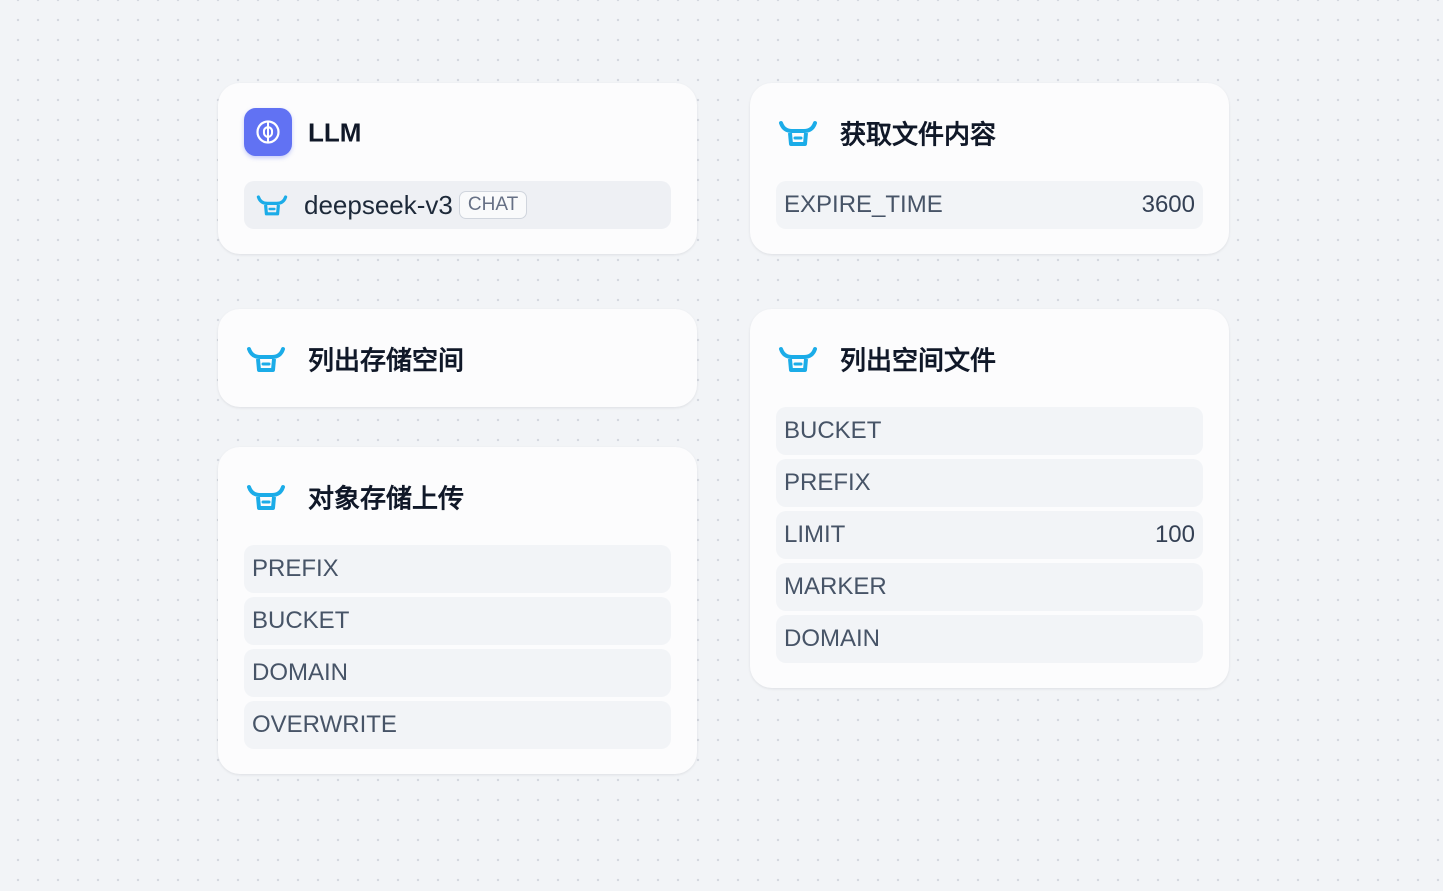  Describe the element at coordinates (335, 132) in the screenshot. I see `node-title: LLM` at that location.